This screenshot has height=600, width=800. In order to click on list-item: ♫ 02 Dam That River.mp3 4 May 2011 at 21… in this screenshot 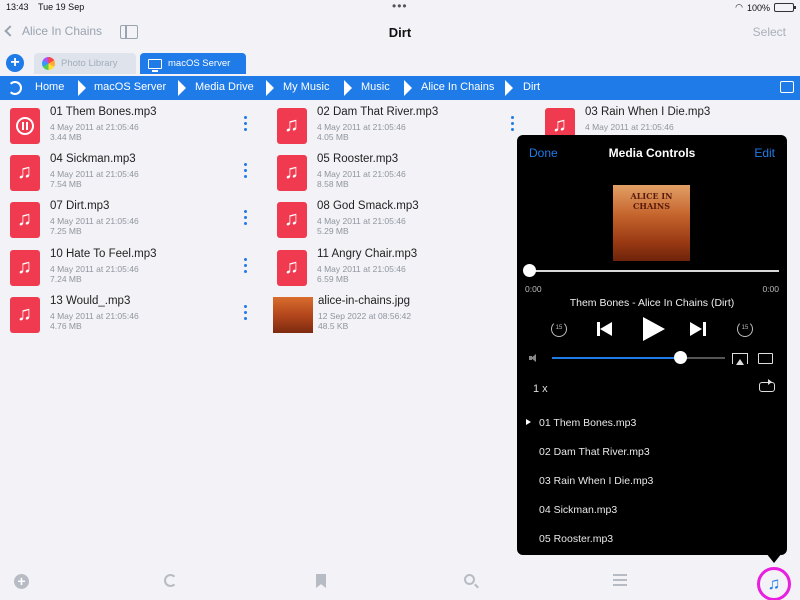, I will do `click(402, 126)`.